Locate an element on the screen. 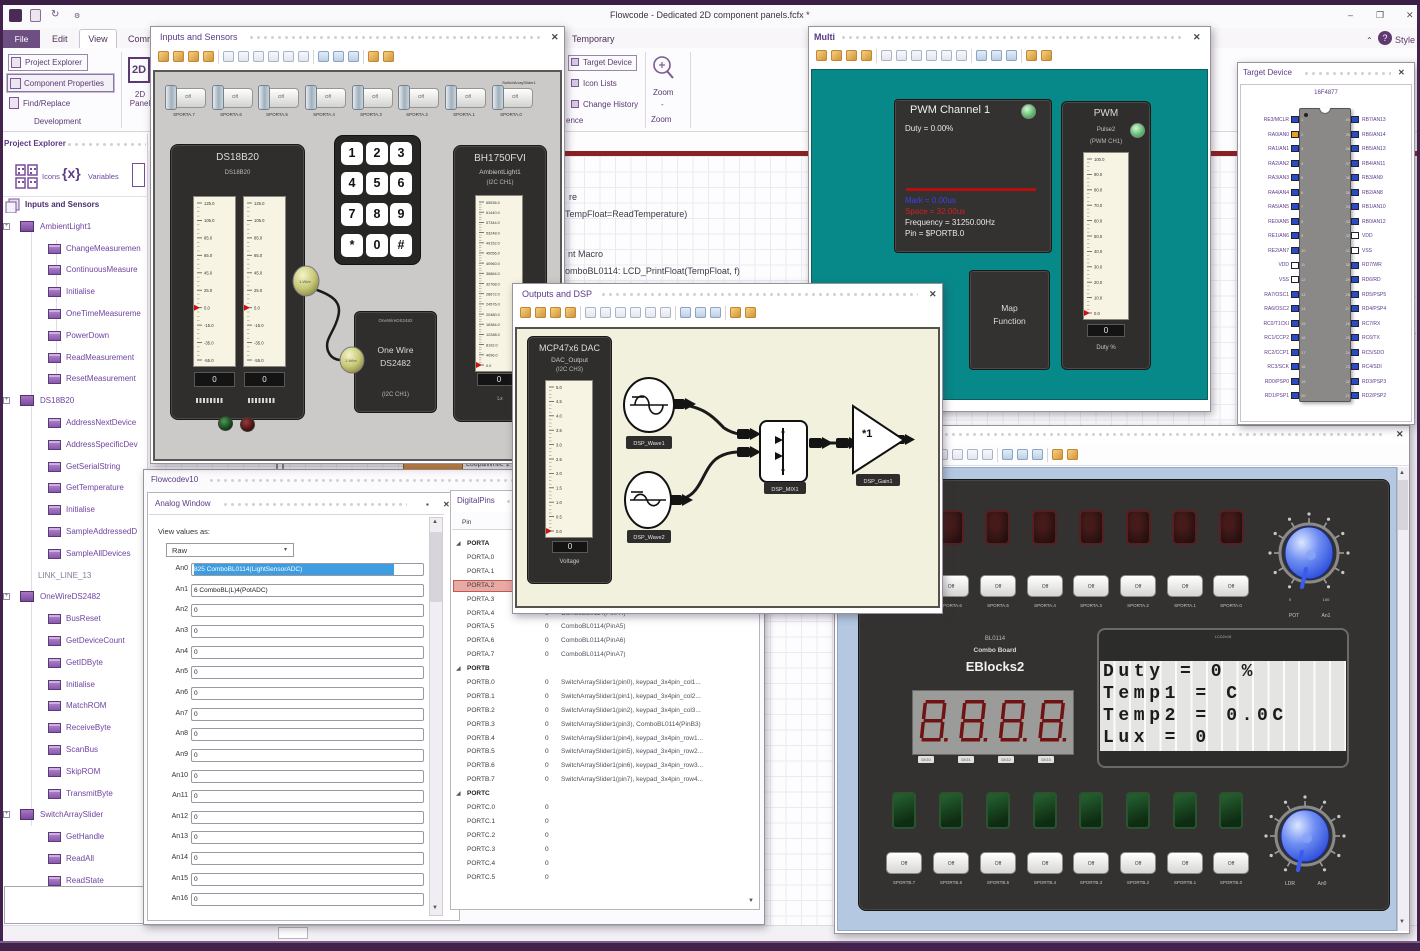  svg-text: 20480.0 is located at coordinates (493, 315).